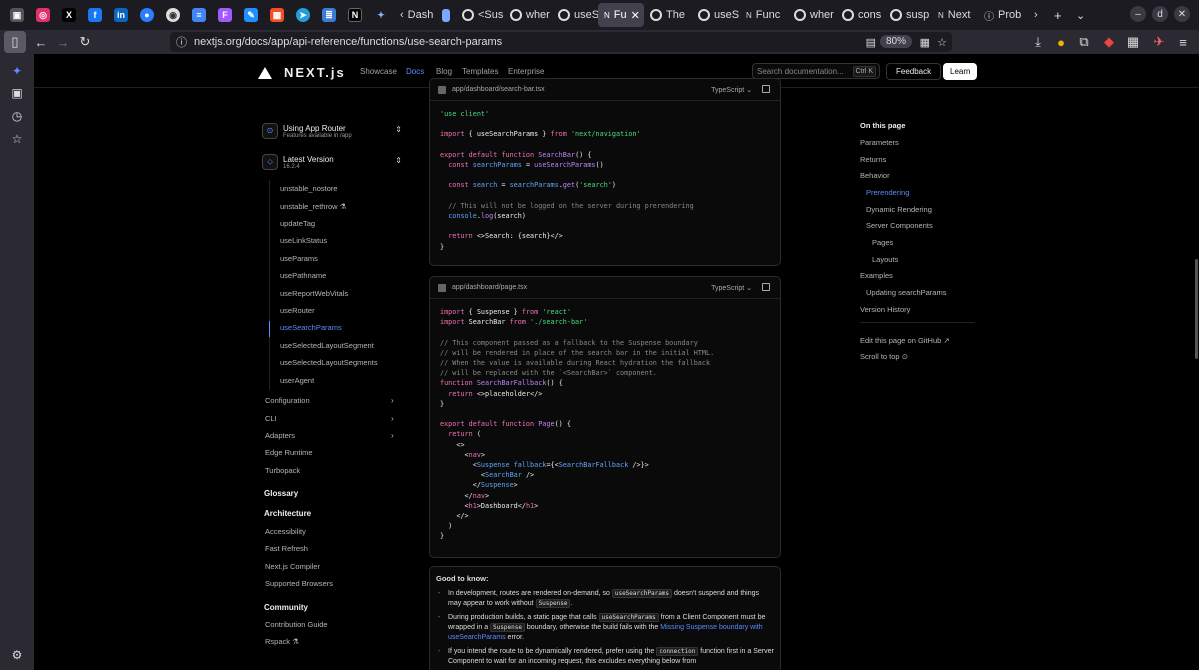 The height and width of the screenshot is (670, 1199). I want to click on bookmarks-icon: ☆, so click(17, 140).